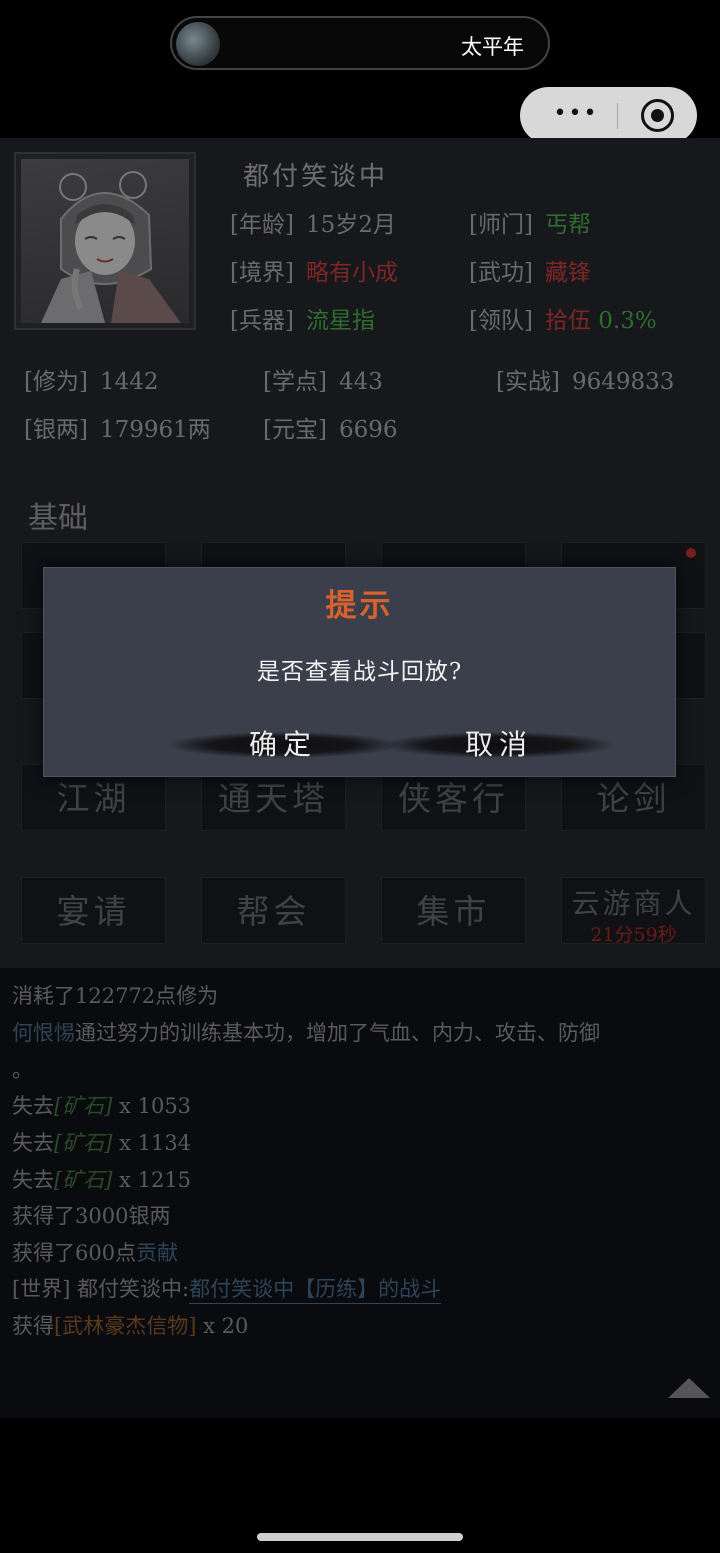  I want to click on log-line: 获得了600点贡献, so click(95, 1252).